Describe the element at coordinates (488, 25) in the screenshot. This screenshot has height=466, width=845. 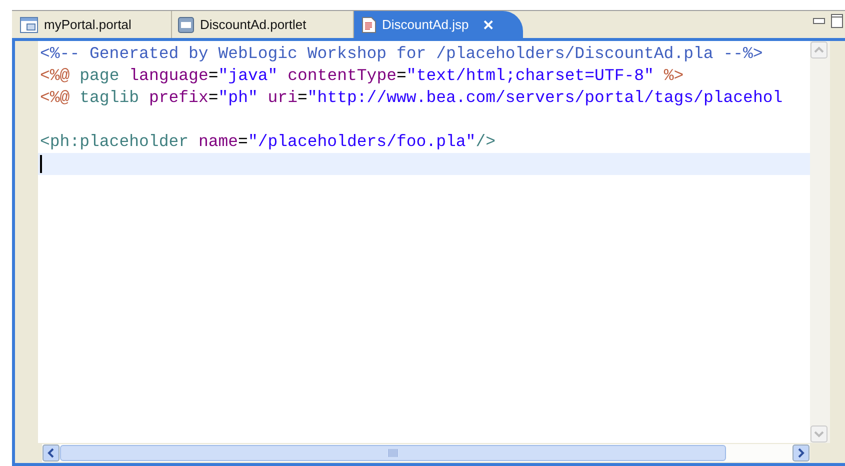
I see `close-button: ✕` at that location.